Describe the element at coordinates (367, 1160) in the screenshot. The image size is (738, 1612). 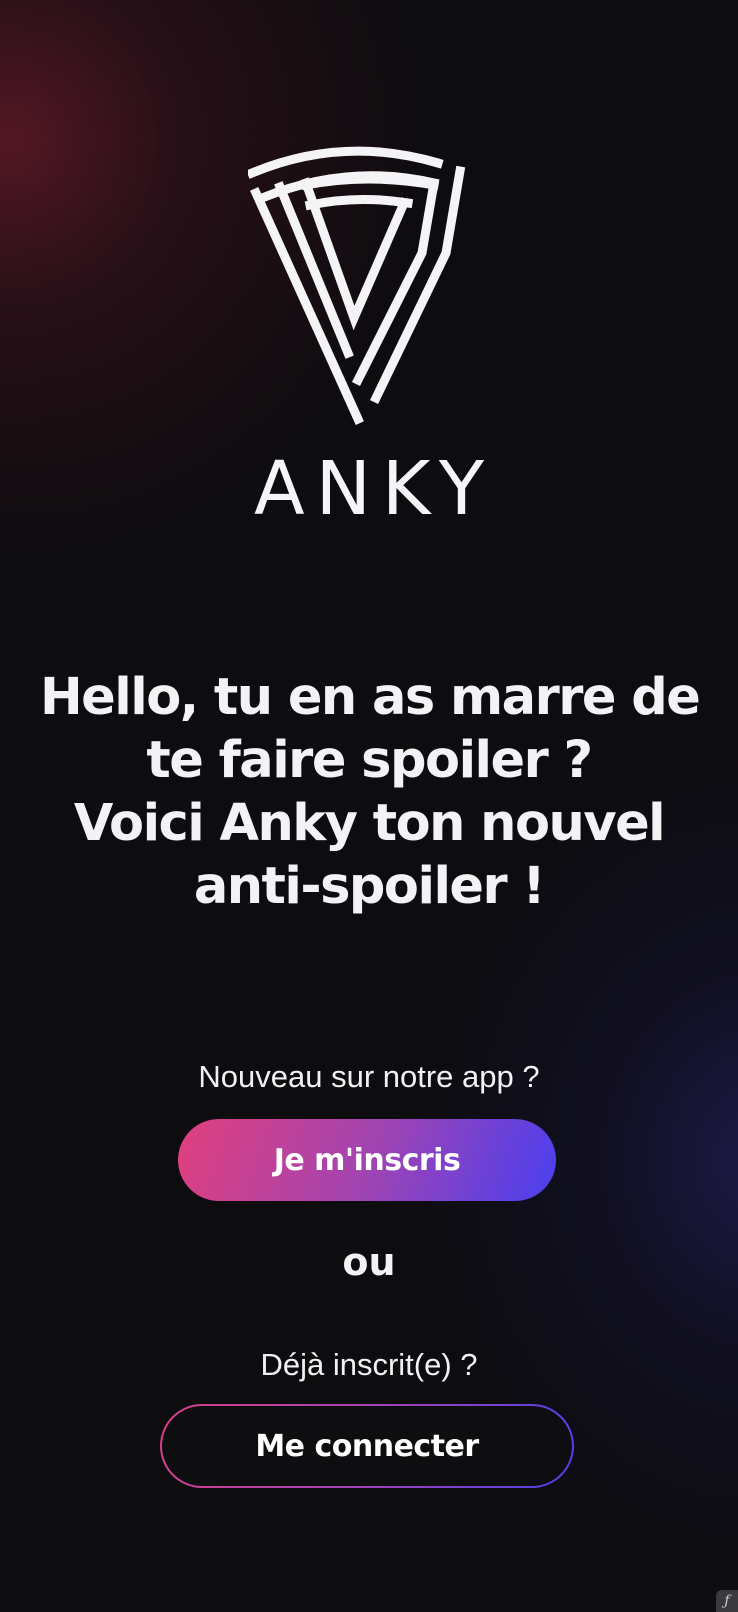
I see `signup-button: Je m'inscris` at that location.